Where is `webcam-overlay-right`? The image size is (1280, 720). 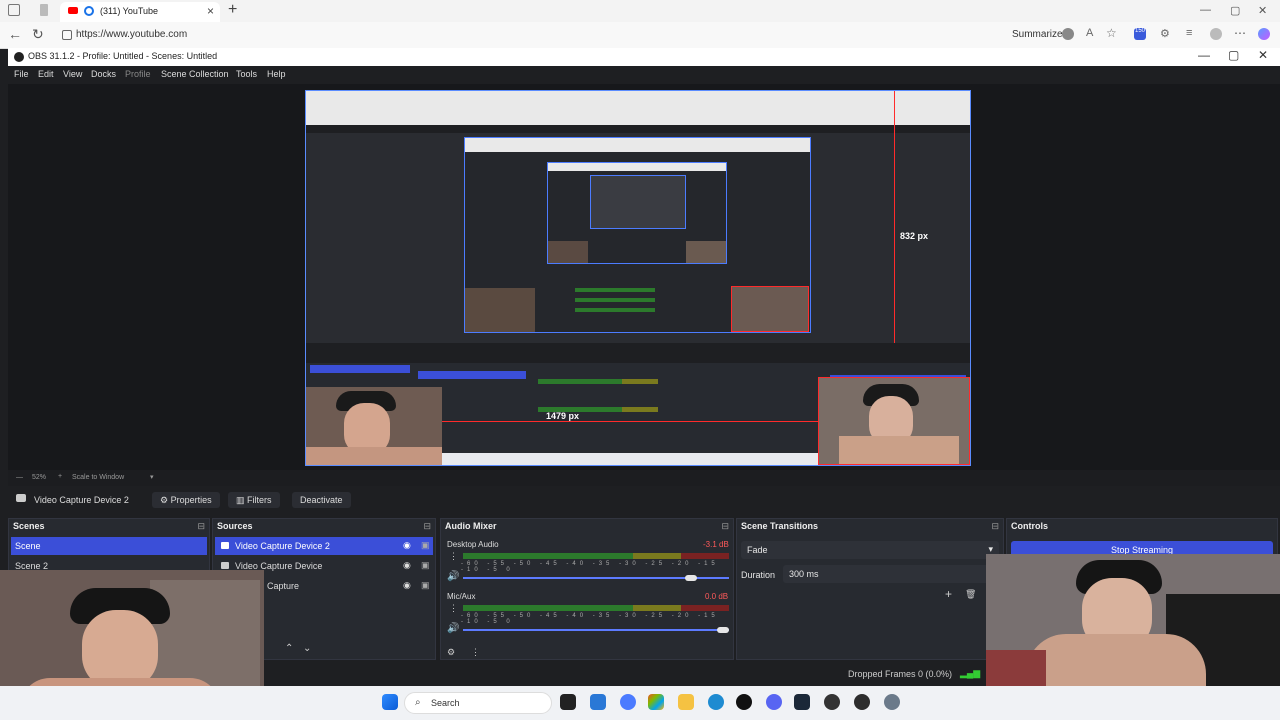
webcam-overlay-right is located at coordinates (1133, 620).